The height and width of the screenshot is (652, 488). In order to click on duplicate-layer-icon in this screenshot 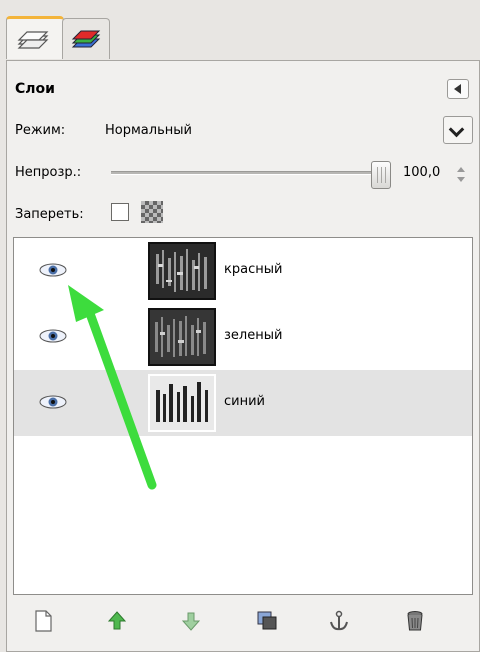, I will do `click(267, 620)`.